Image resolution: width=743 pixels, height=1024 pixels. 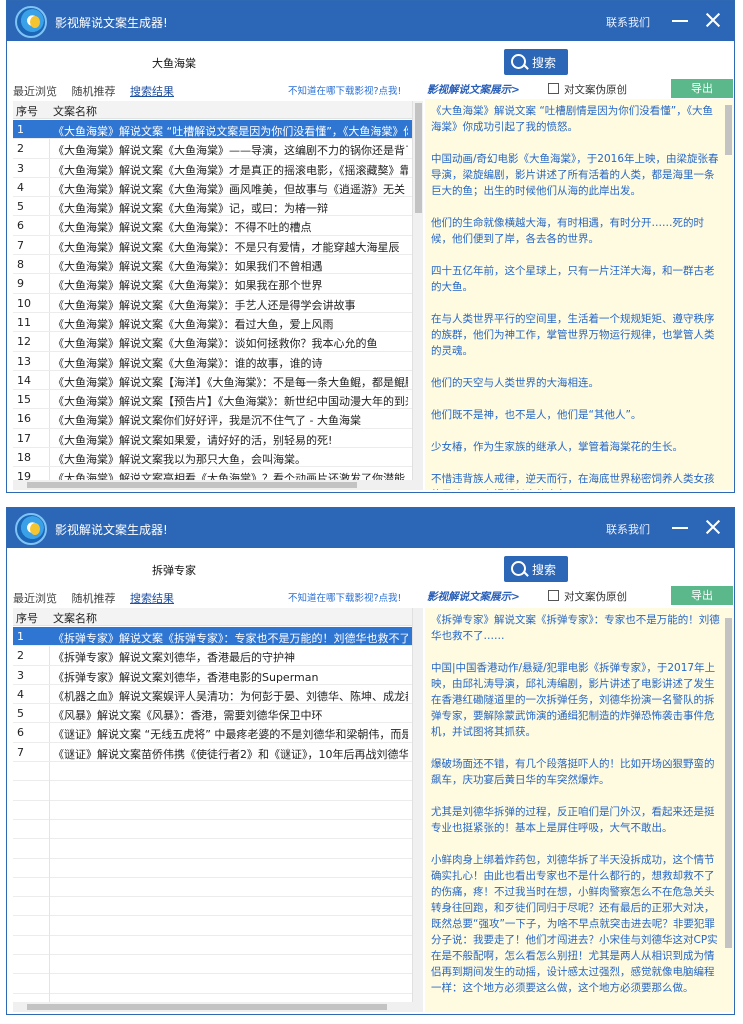 I want to click on table-row: 13 《大鱼海棠》解说文案《大鱼海棠》：谁的故事，谁的诗, so click(x=218, y=361).